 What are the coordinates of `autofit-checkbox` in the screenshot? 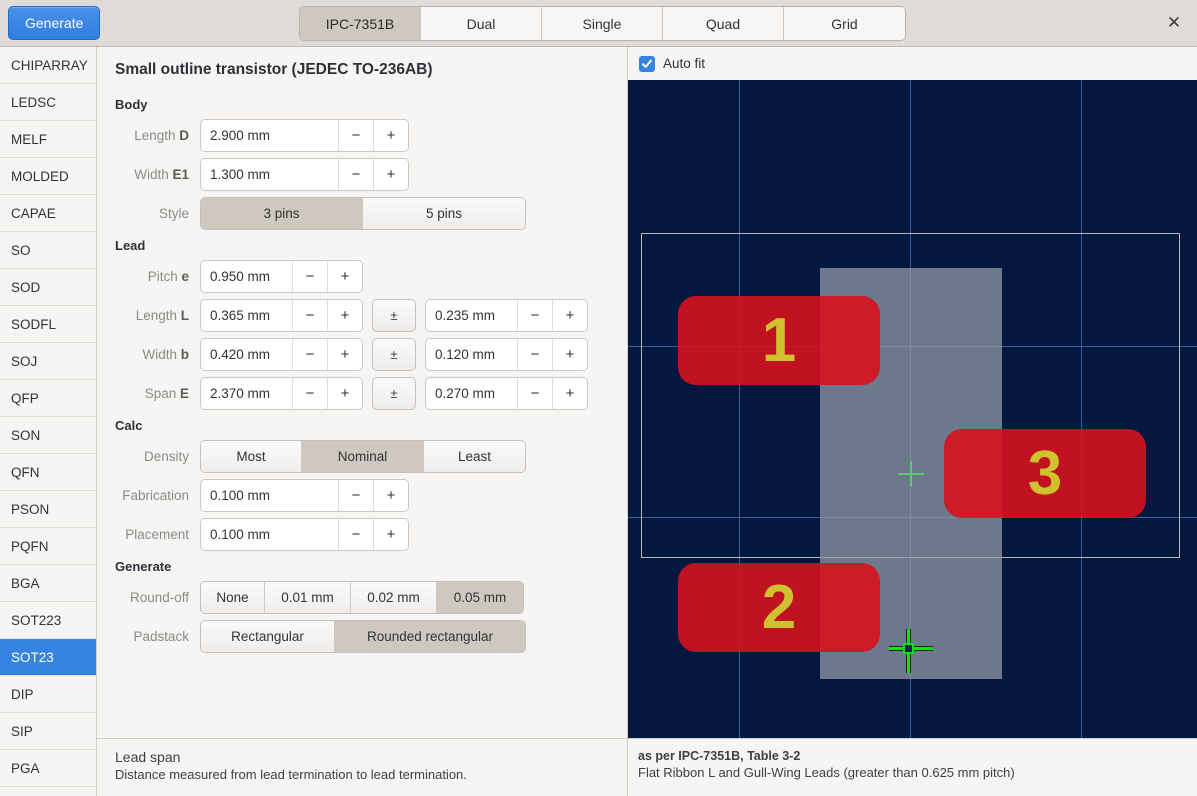 It's located at (647, 63).